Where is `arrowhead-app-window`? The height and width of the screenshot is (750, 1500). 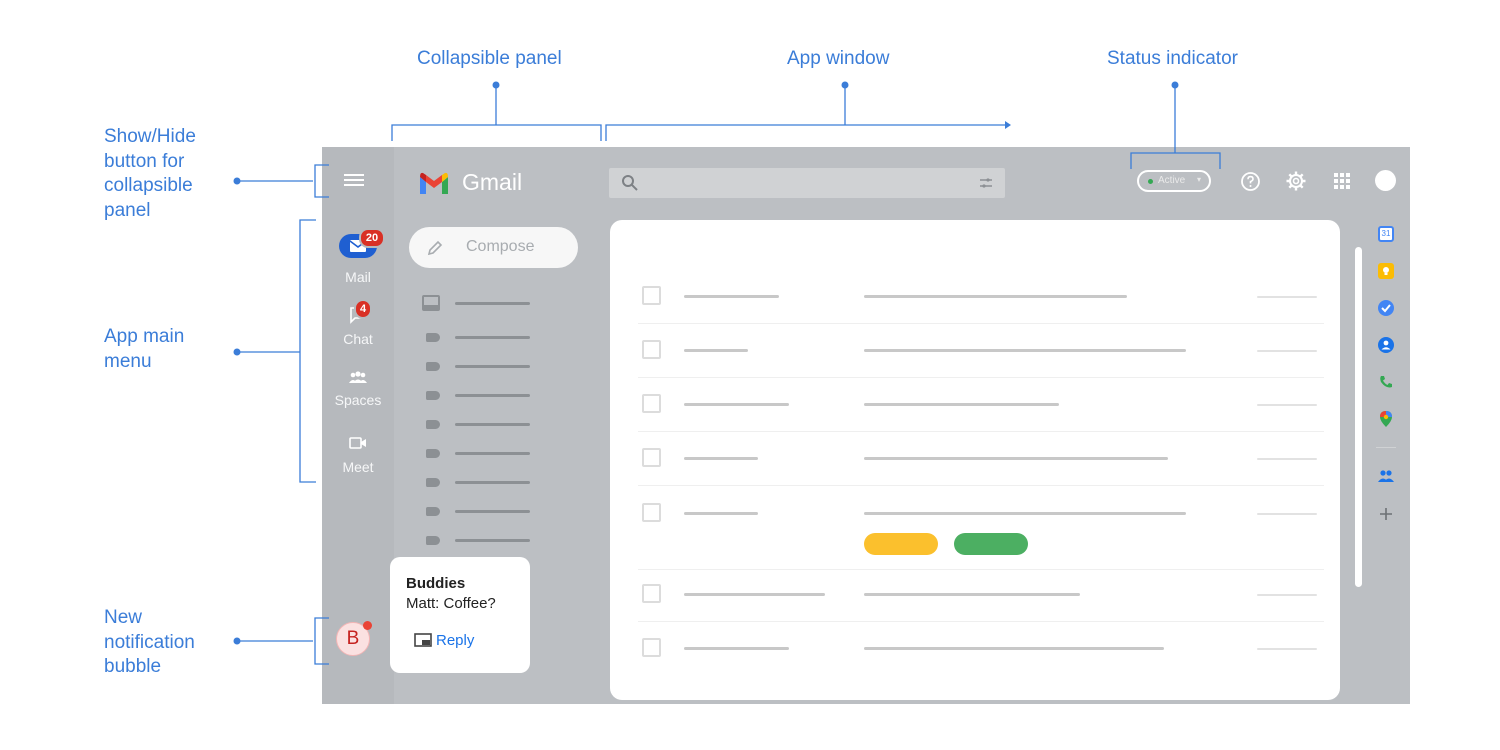 arrowhead-app-window is located at coordinates (1008, 125).